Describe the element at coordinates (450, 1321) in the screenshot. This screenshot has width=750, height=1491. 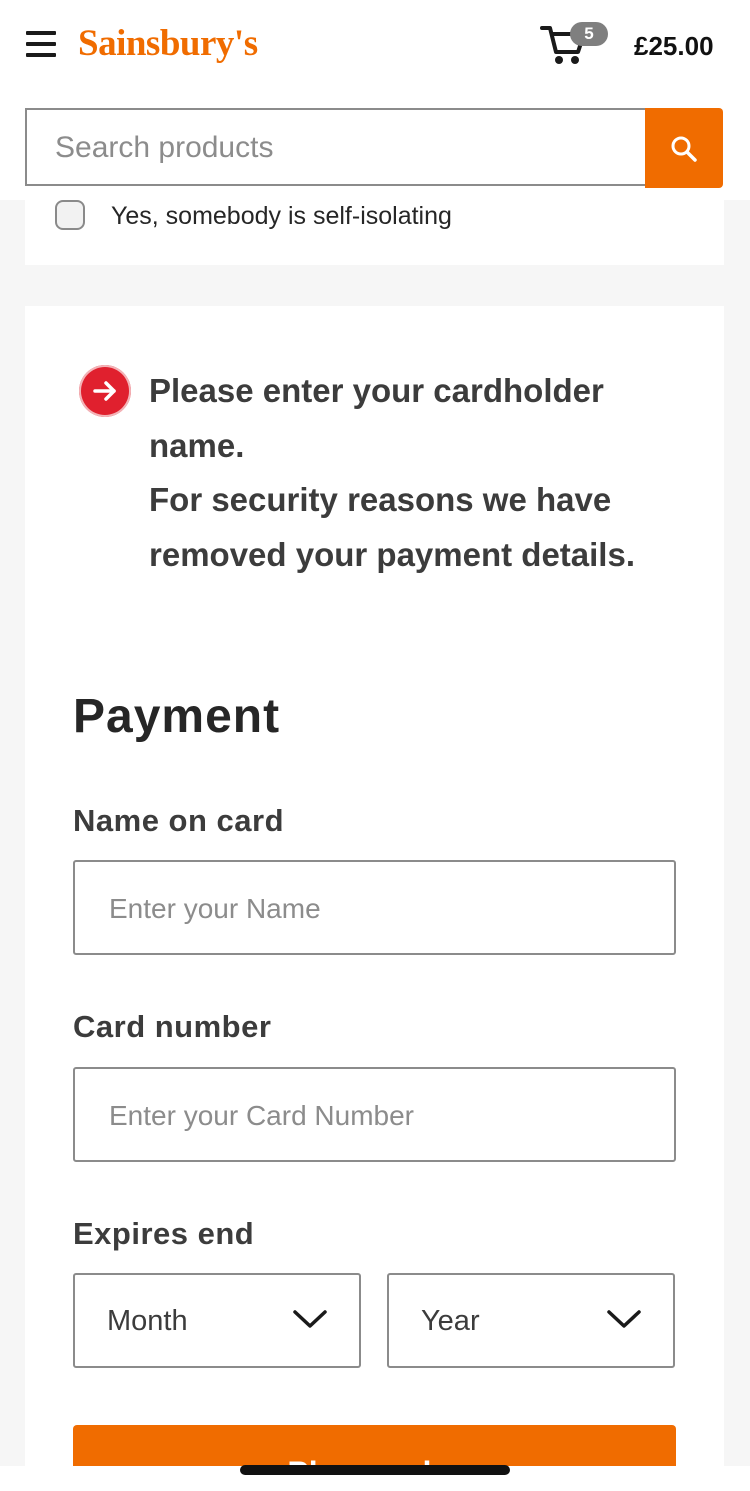
I see `expiry-year-value: Year` at that location.